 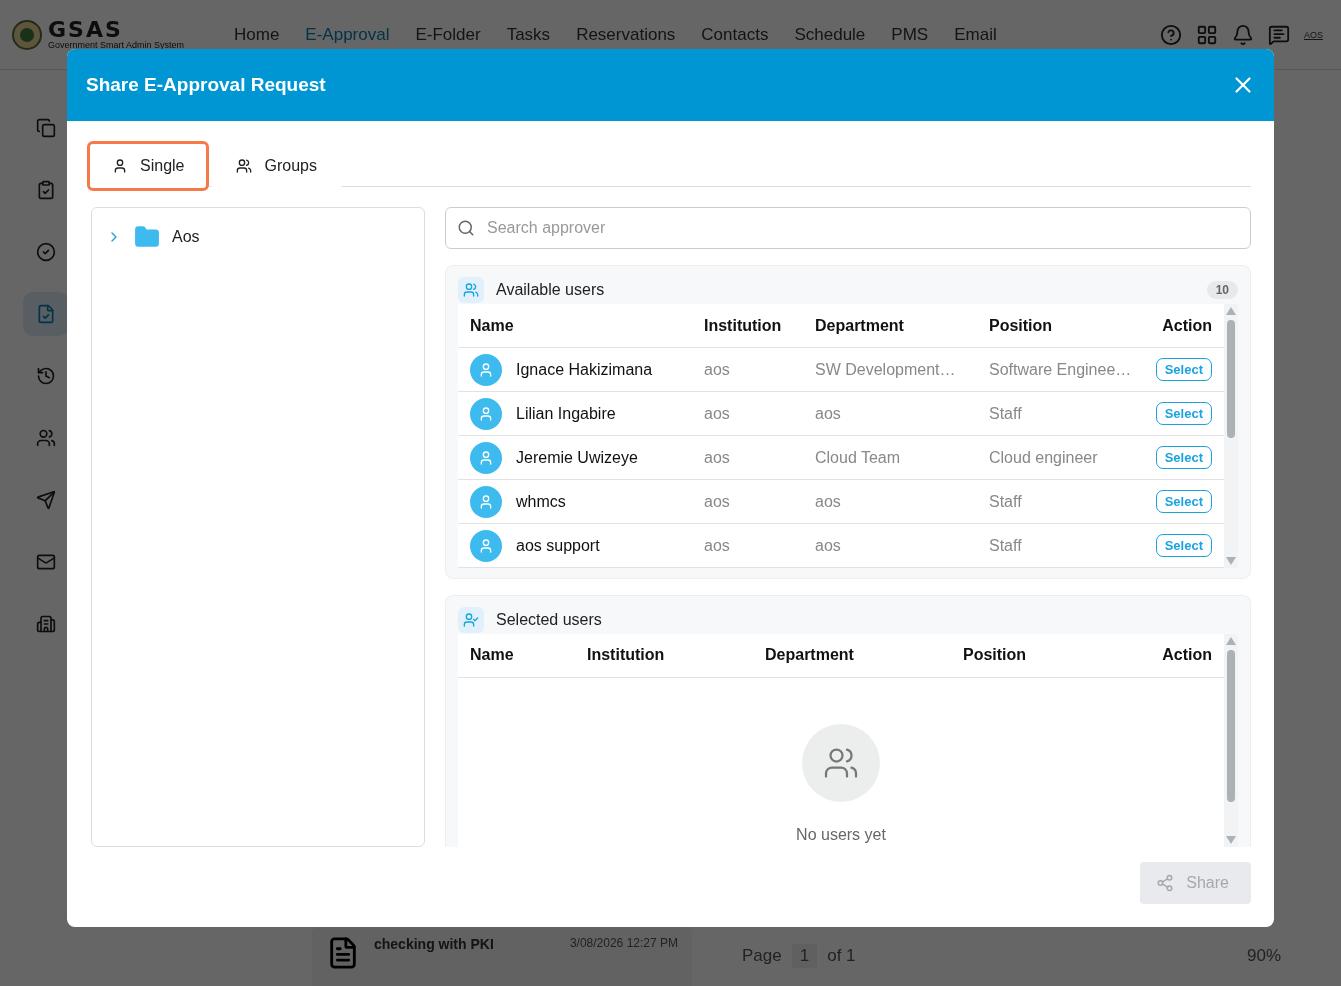 I want to click on user-name: Jeremie Uwizeye, so click(x=577, y=457).